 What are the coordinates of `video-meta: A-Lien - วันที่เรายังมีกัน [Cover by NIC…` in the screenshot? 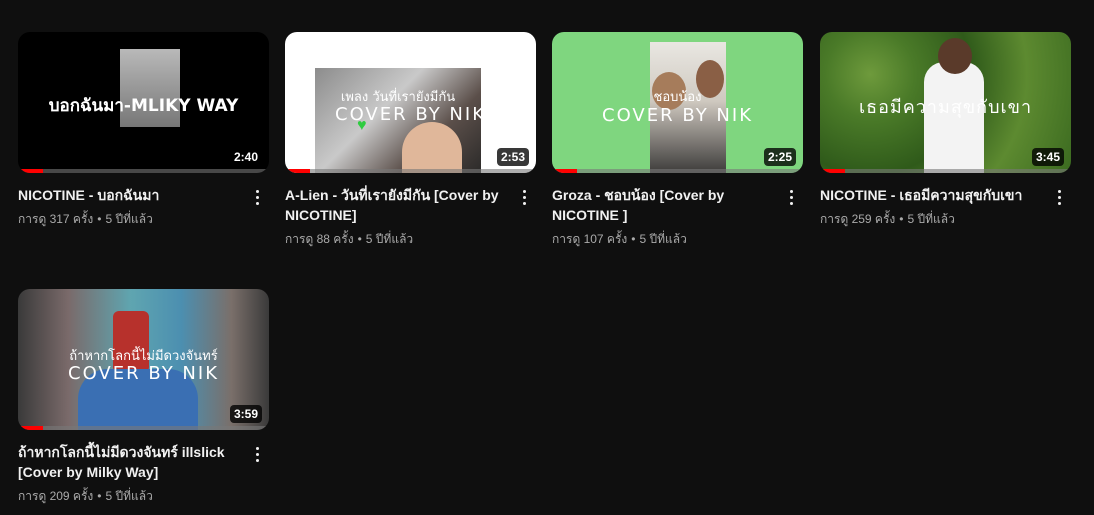 It's located at (410, 216).